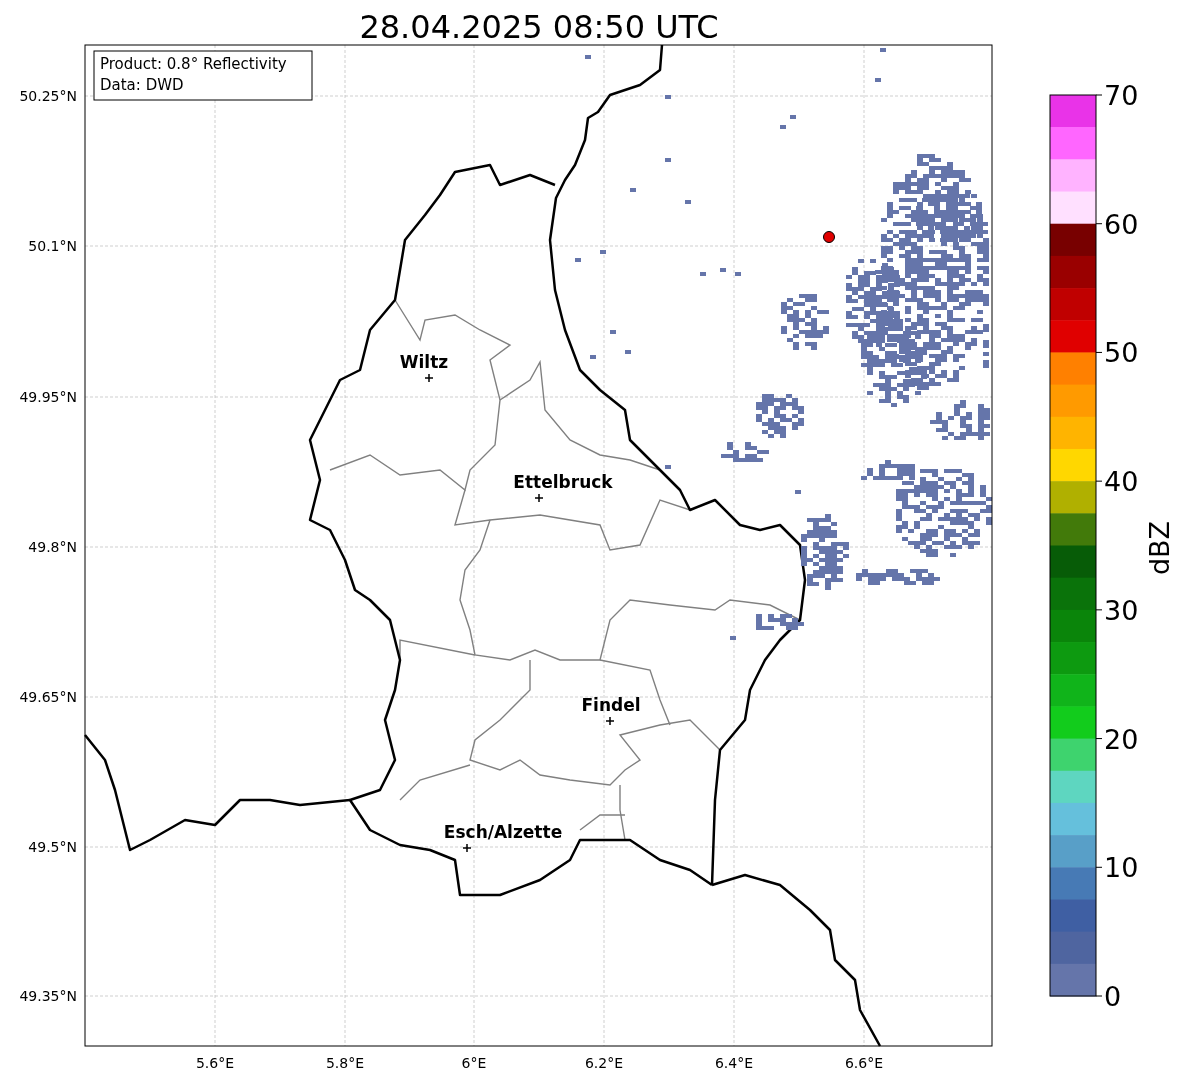 This screenshot has height=1081, width=1184. What do you see at coordinates (52, 547) in the screenshot?
I see `latitude-label: 49.8°N` at bounding box center [52, 547].